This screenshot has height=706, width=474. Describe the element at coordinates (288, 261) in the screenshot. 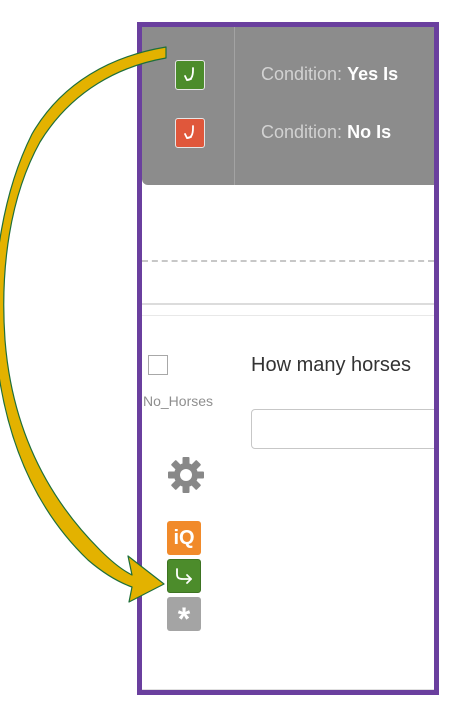

I see `page-break-dashed-line` at that location.